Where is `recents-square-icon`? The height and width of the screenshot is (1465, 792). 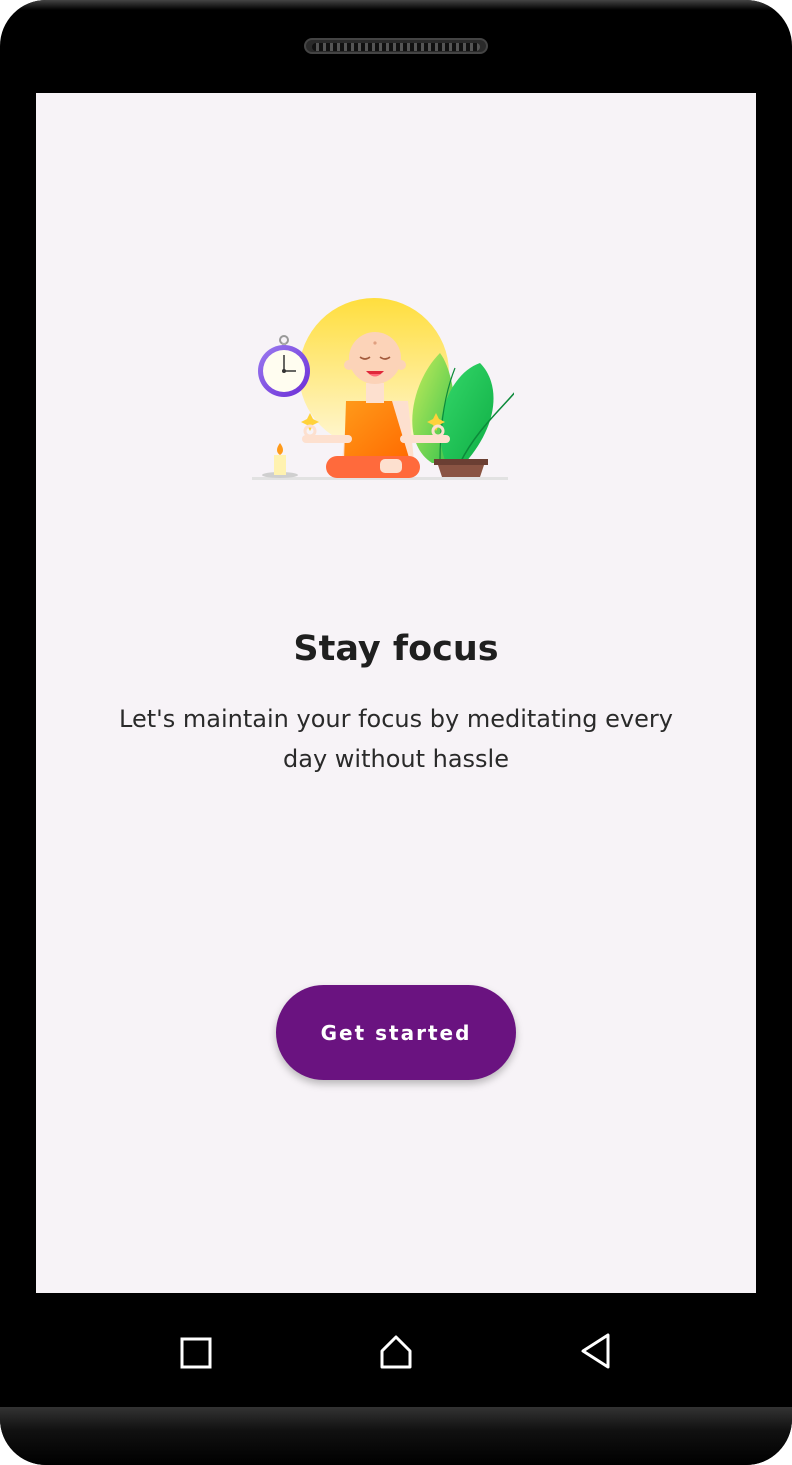
recents-square-icon is located at coordinates (196, 1343).